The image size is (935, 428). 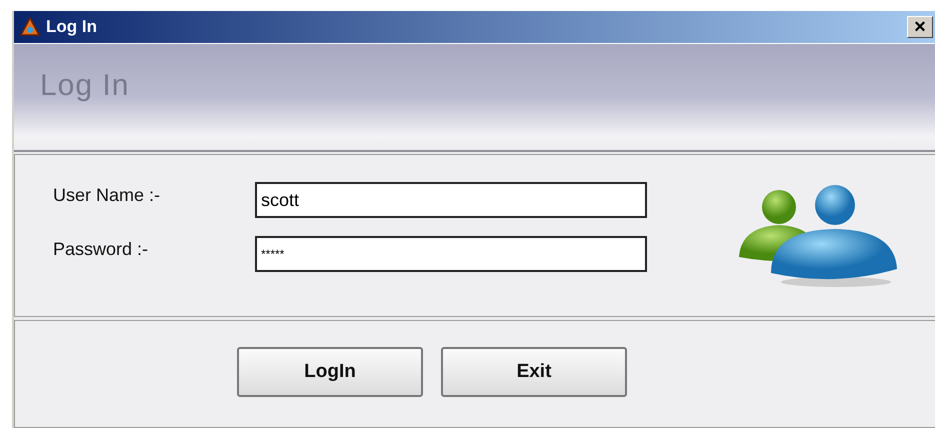 What do you see at coordinates (330, 372) in the screenshot?
I see `login-button: LogIn` at bounding box center [330, 372].